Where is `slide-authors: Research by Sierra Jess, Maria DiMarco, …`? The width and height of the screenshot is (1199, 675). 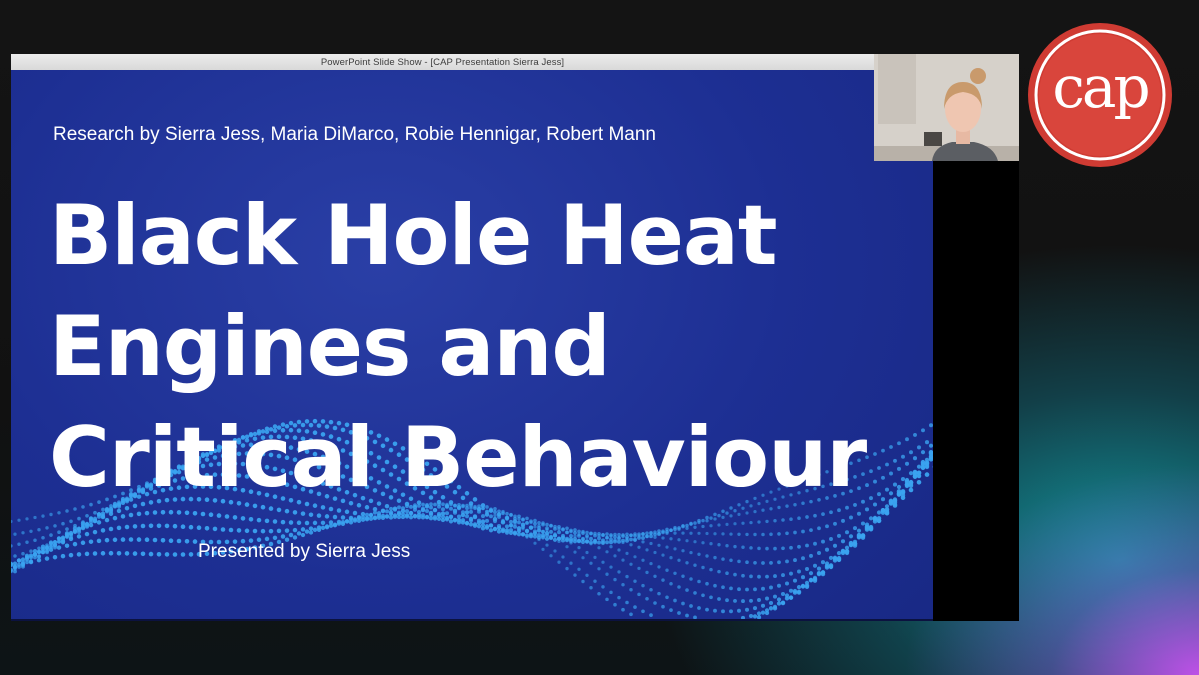
slide-authors: Research by Sierra Jess, Maria DiMarco, … is located at coordinates (354, 134).